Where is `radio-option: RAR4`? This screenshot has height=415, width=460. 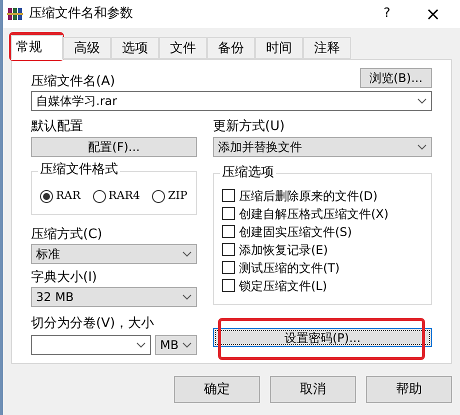
radio-option: RAR4 is located at coordinates (116, 196).